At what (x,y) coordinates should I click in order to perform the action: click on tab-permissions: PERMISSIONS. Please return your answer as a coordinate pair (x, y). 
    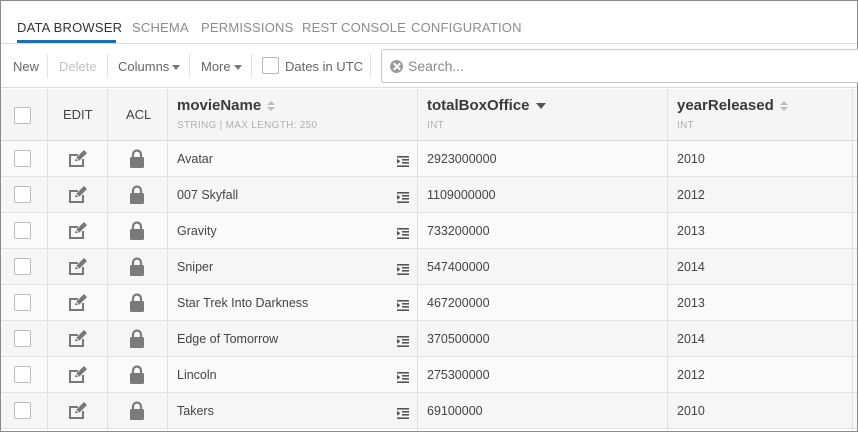
    Looking at the image, I should click on (247, 27).